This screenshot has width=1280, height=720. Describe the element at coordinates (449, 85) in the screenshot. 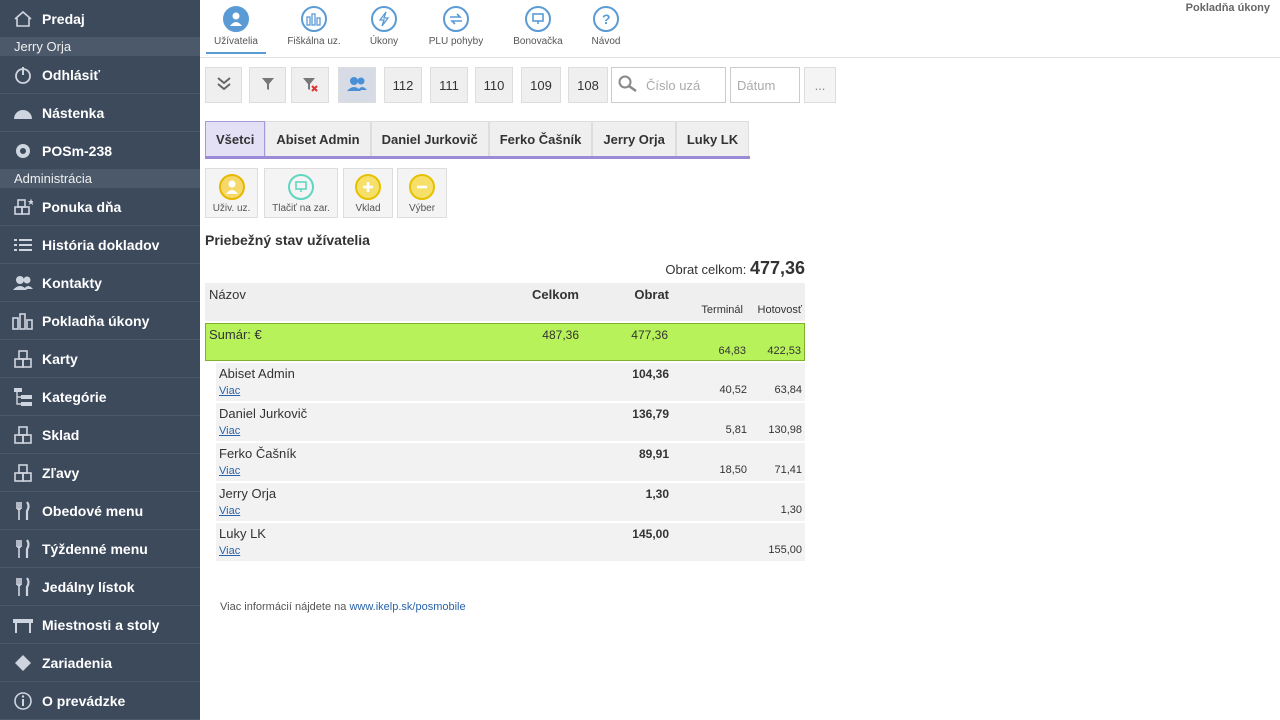

I see `number-button: 111` at that location.